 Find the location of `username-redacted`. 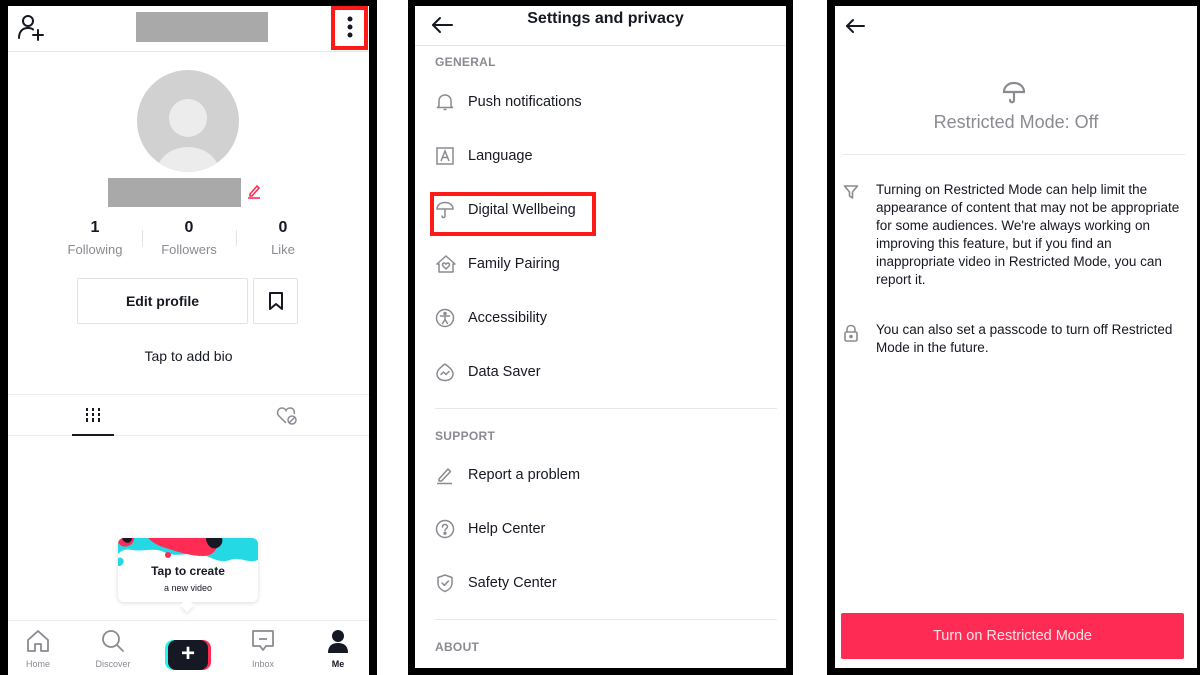

username-redacted is located at coordinates (202, 27).